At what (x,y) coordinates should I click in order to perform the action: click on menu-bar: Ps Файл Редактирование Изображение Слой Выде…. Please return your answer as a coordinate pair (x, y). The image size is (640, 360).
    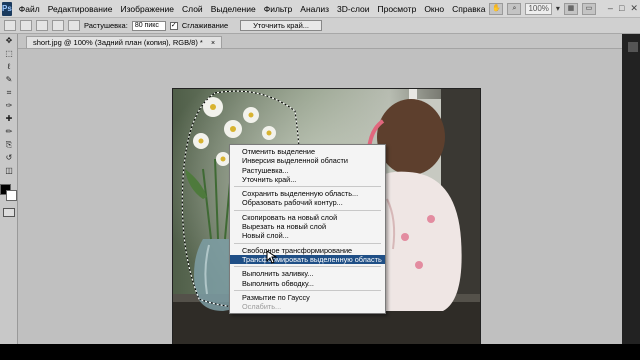
    Looking at the image, I should click on (320, 9).